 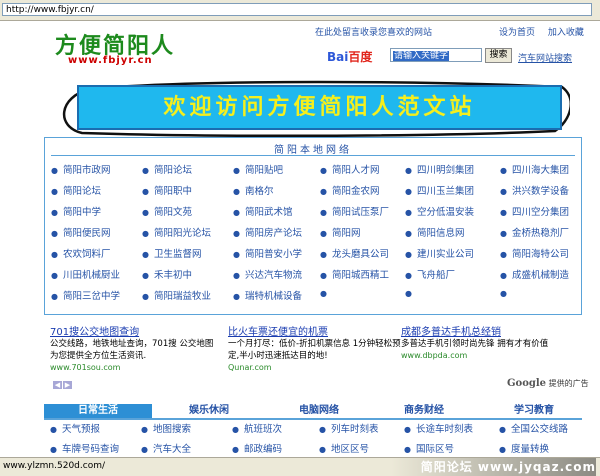 What do you see at coordinates (355, 429) in the screenshot?
I see `link-label: 列车时刻表` at bounding box center [355, 429].